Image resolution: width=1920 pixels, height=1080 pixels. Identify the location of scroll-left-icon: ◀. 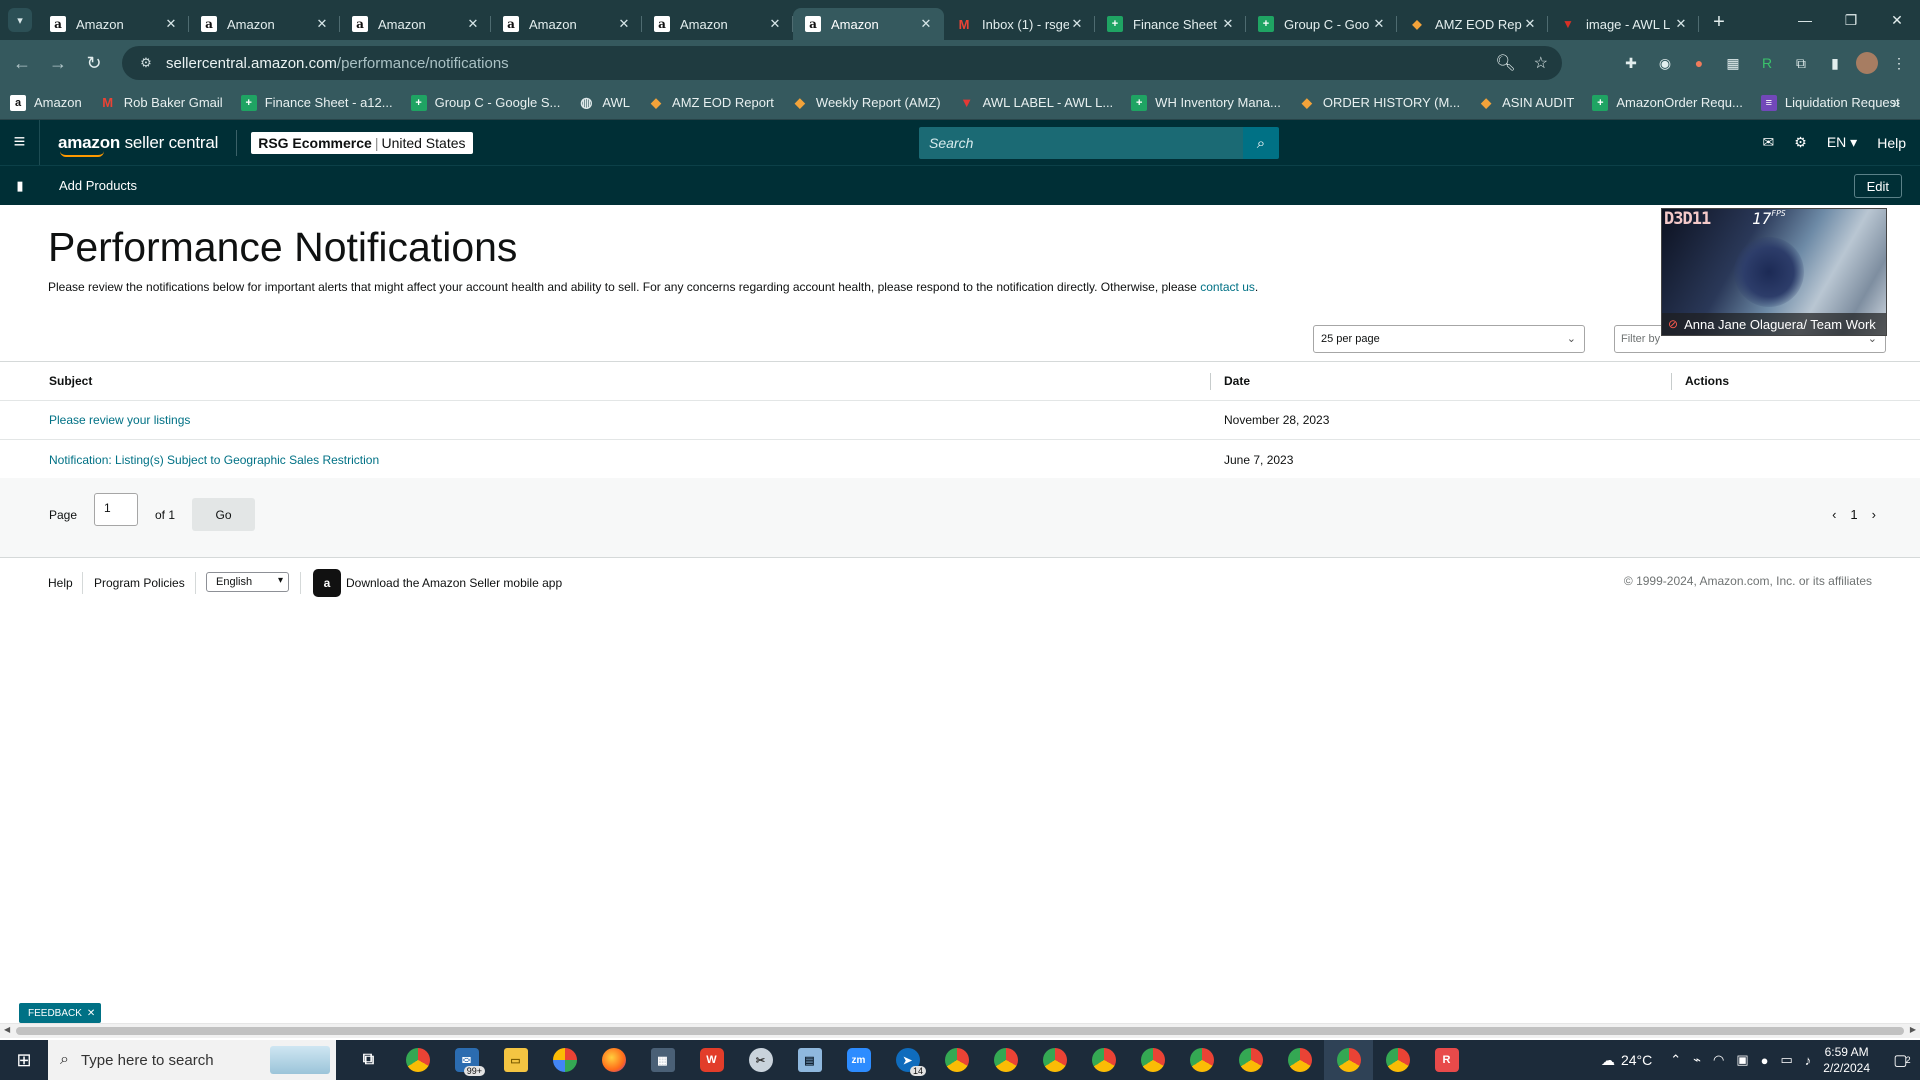
(7, 1029).